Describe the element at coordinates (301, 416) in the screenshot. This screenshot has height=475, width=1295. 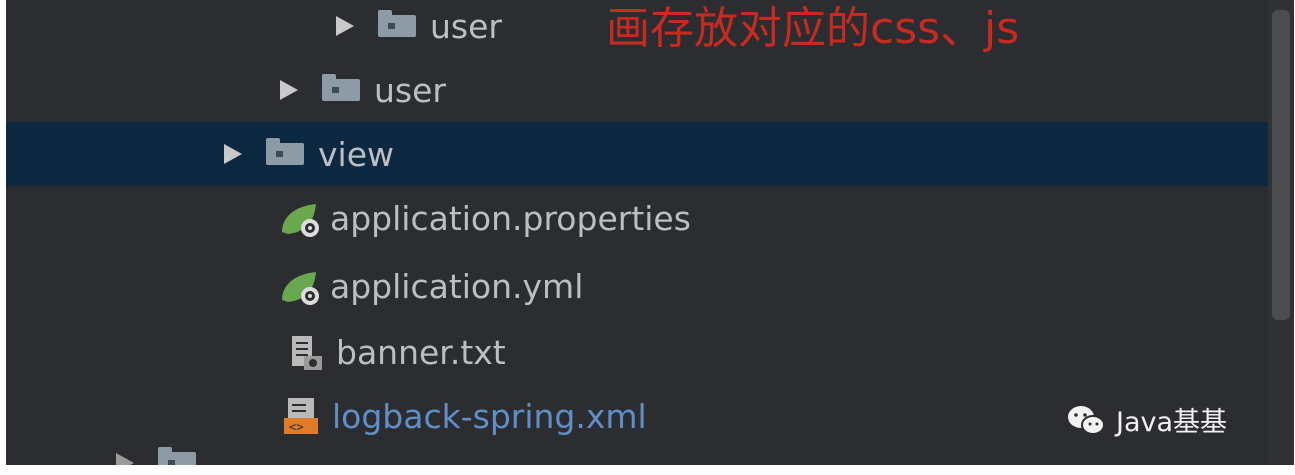
I see `xml-file-icon: <>` at that location.